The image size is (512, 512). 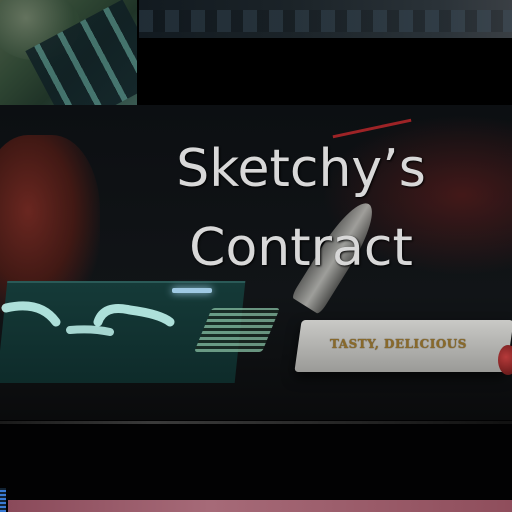 I want to click on top-right-thumbnail, so click(x=325, y=19).